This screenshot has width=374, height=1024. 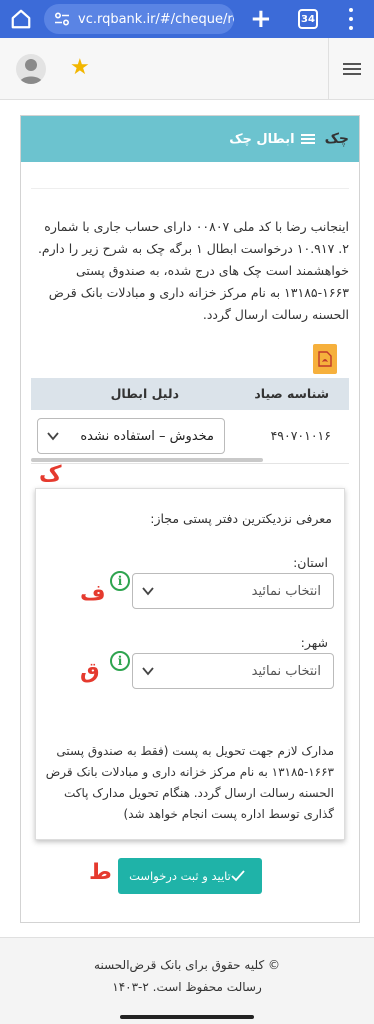 I want to click on divider, so click(x=190, y=188).